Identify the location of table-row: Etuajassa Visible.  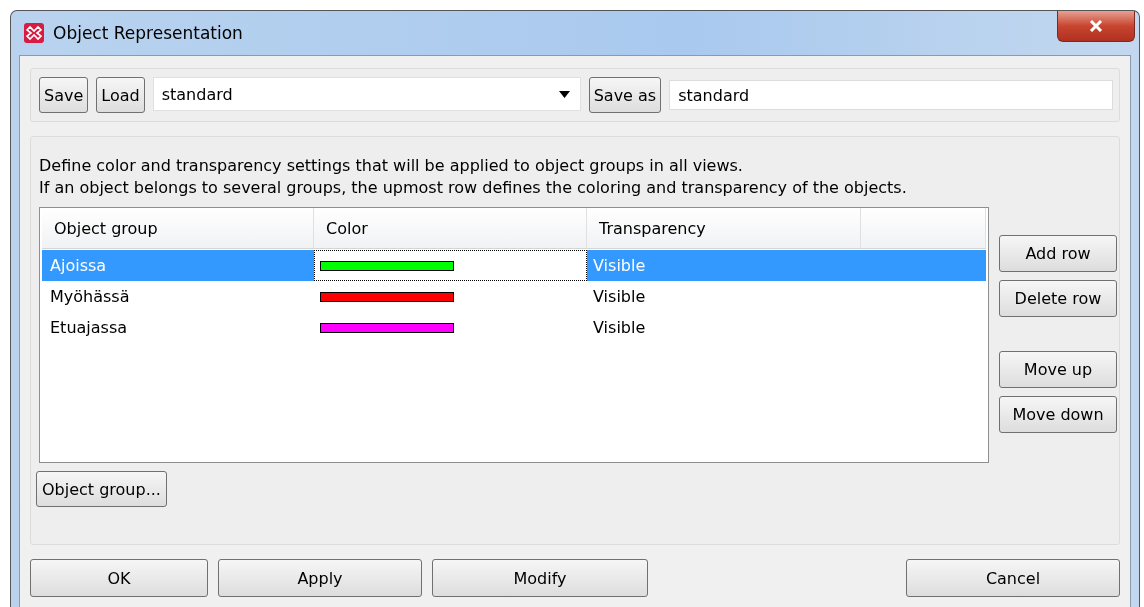
(514, 327).